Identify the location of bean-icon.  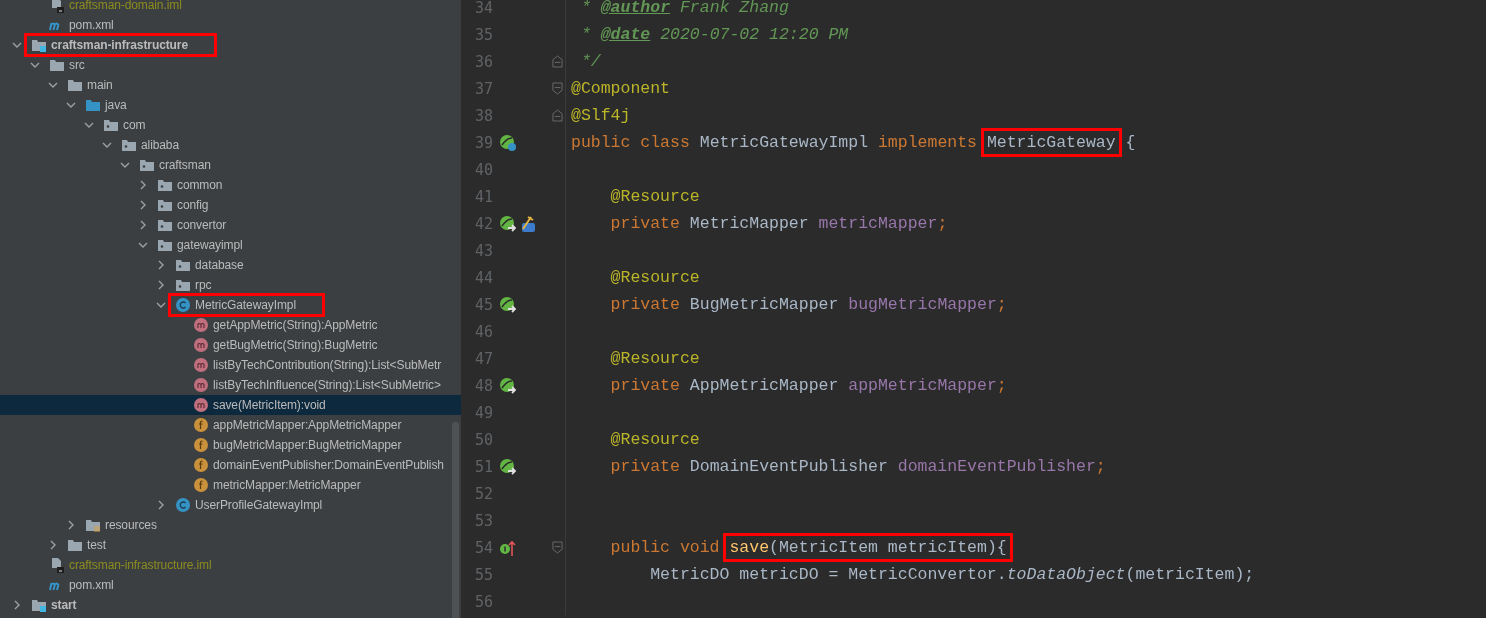
(508, 142).